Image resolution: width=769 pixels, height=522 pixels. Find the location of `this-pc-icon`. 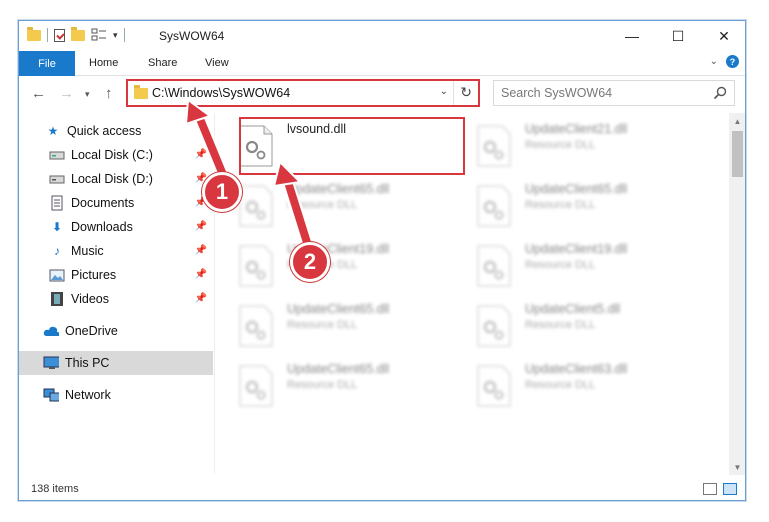

this-pc-icon is located at coordinates (51, 363).